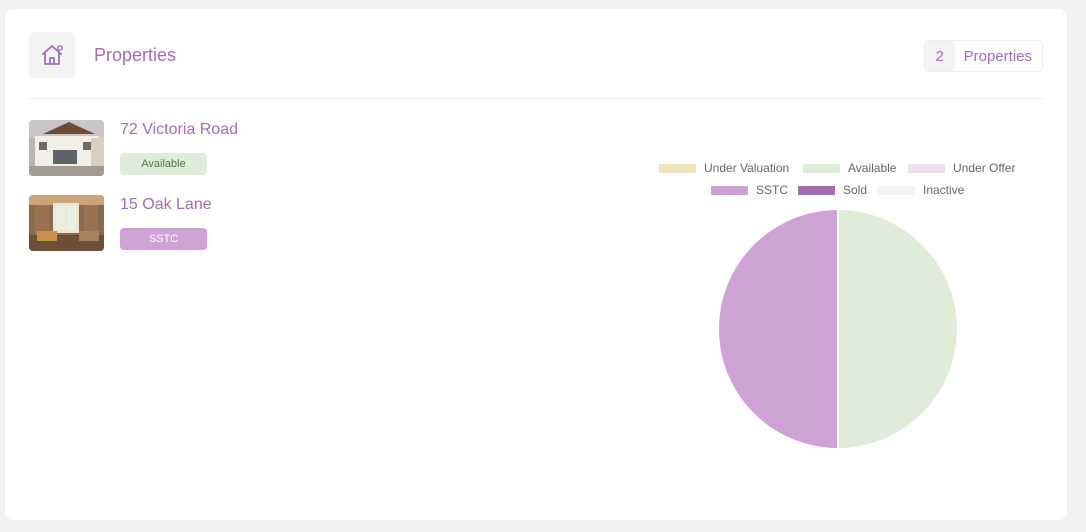  Describe the element at coordinates (749, 190) in the screenshot. I see `legend-item-sstc: SSTC` at that location.